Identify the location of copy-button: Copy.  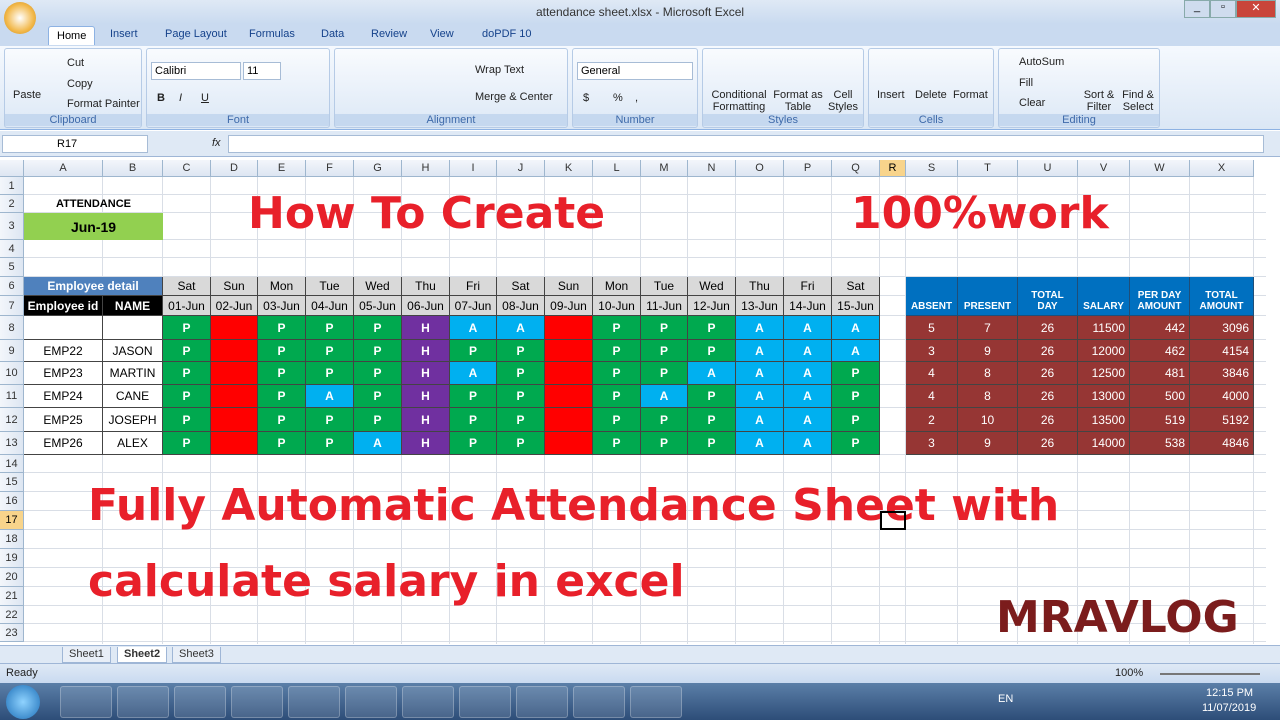
(80, 84).